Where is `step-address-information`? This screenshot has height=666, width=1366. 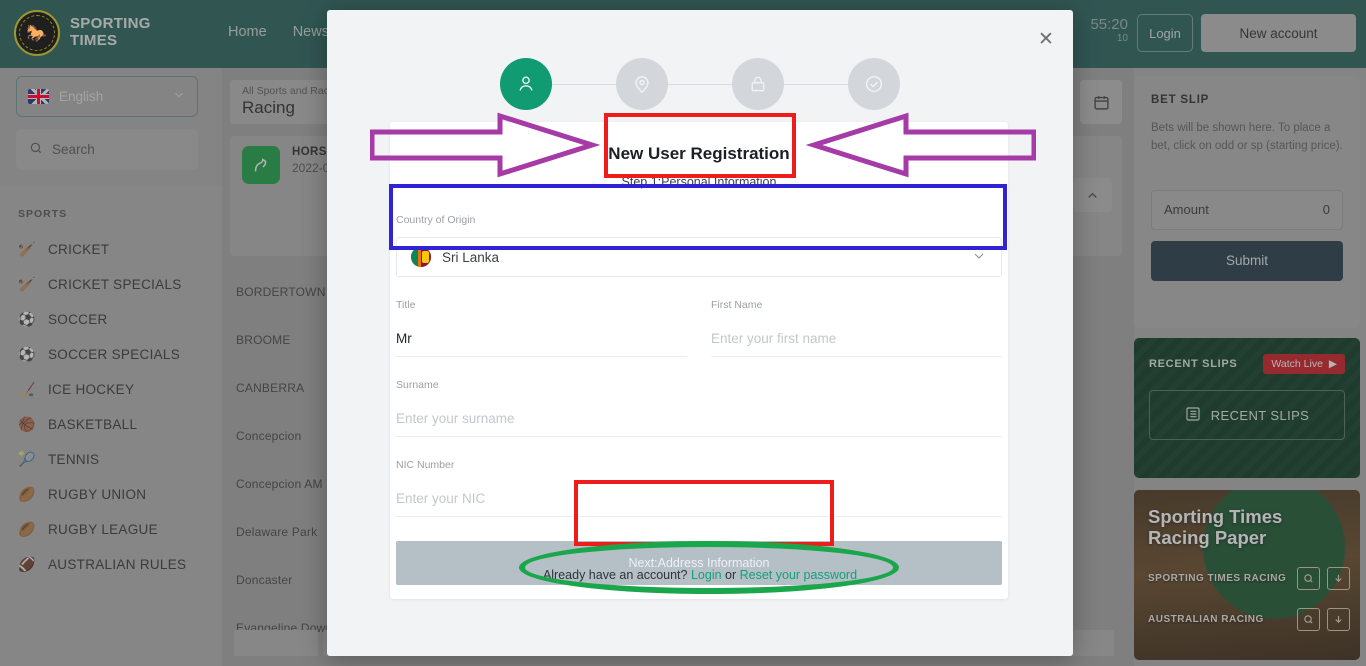 step-address-information is located at coordinates (642, 84).